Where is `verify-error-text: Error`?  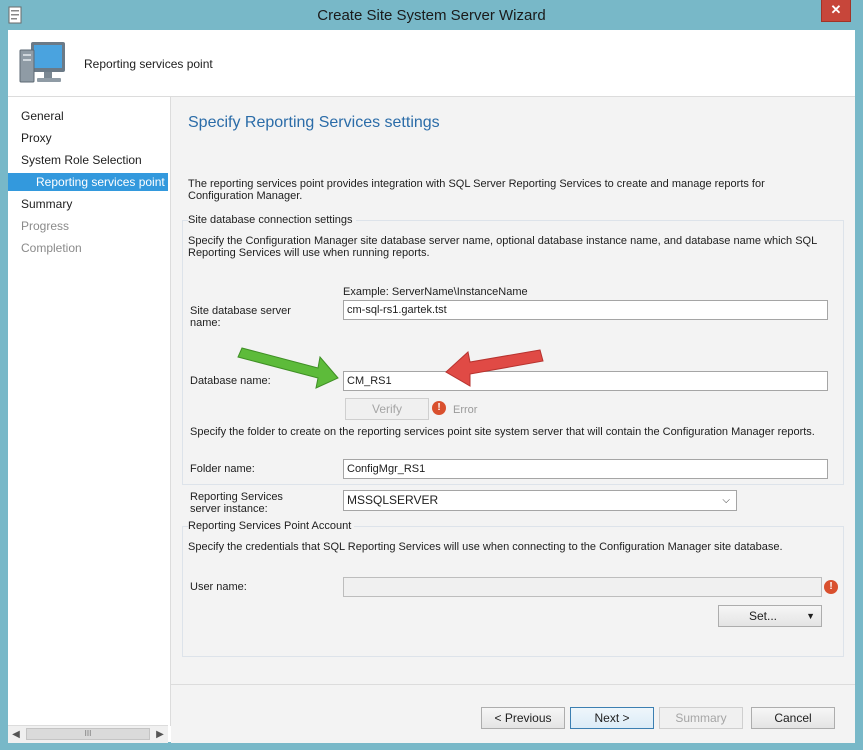 verify-error-text: Error is located at coordinates (465, 410).